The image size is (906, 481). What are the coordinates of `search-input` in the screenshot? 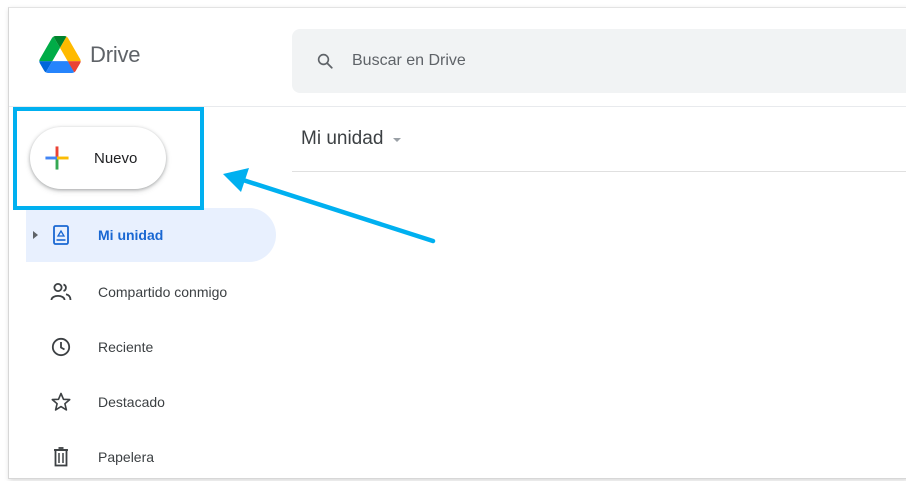 It's located at (552, 61).